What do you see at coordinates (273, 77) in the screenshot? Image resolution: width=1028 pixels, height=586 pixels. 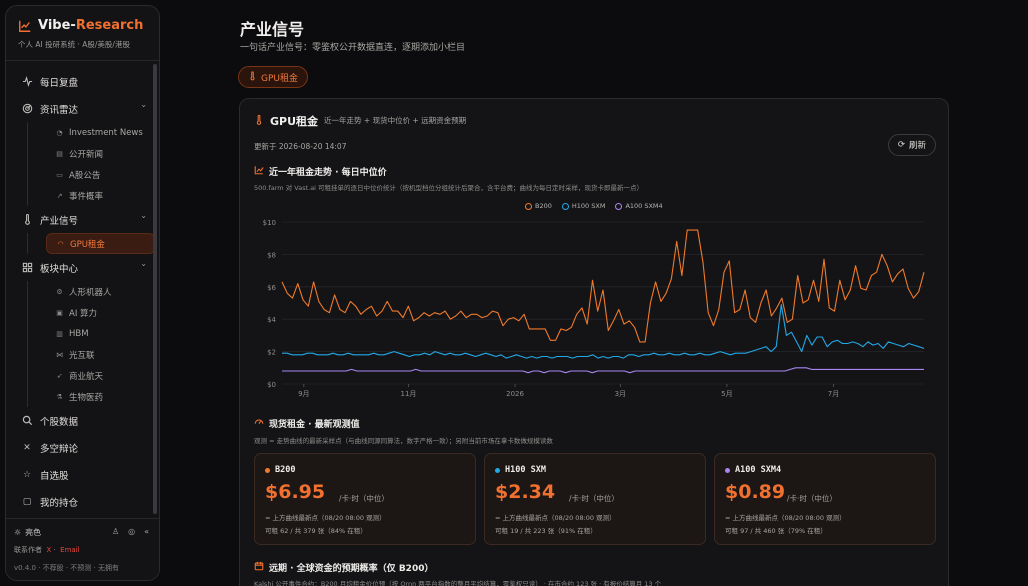 I see `tab-gpu-rental: GPU租金` at bounding box center [273, 77].